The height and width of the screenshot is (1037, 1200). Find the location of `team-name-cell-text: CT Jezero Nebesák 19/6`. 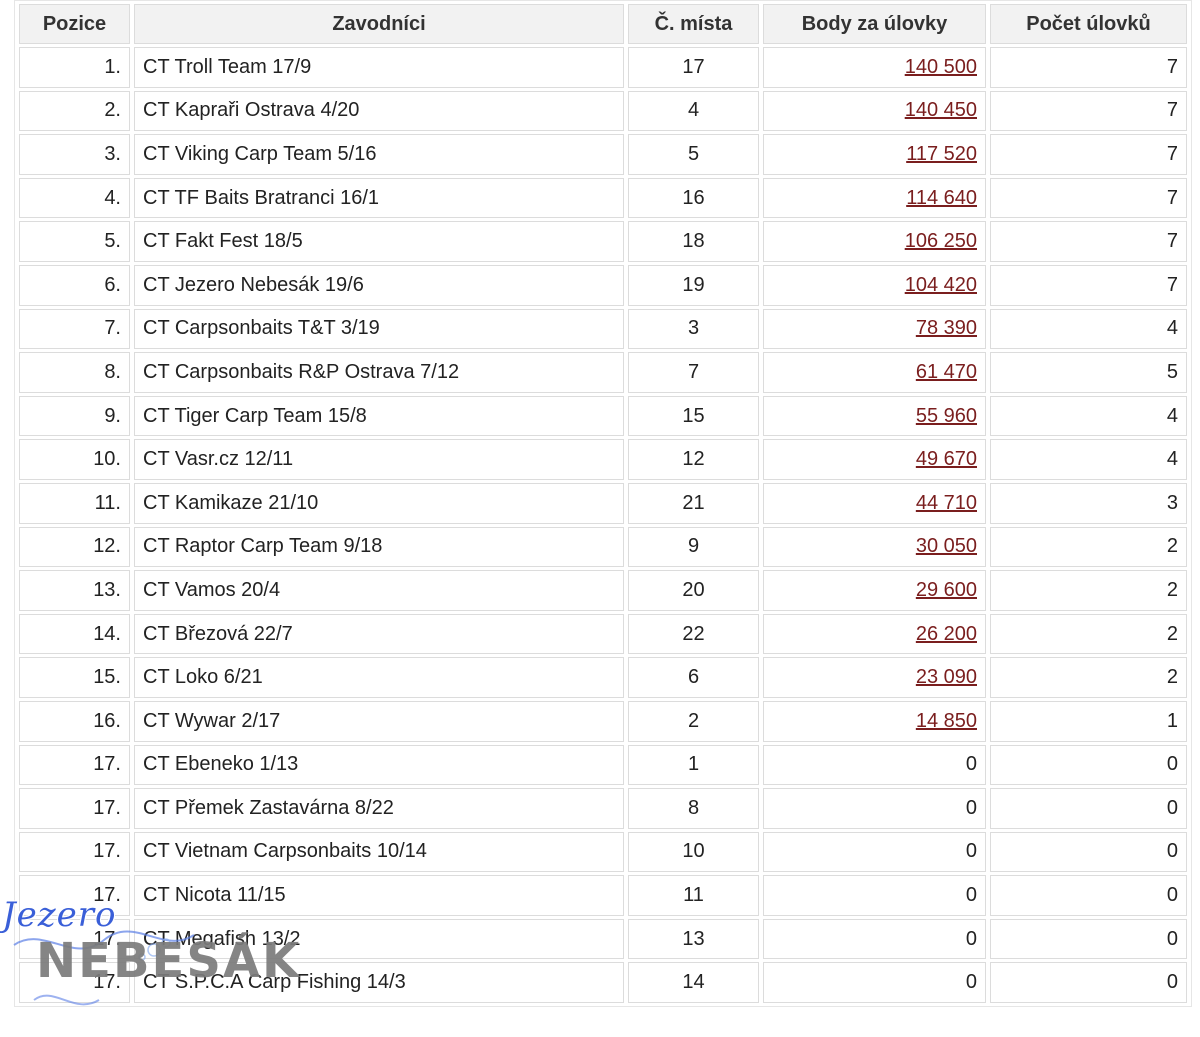

team-name-cell-text: CT Jezero Nebesák 19/6 is located at coordinates (253, 284).